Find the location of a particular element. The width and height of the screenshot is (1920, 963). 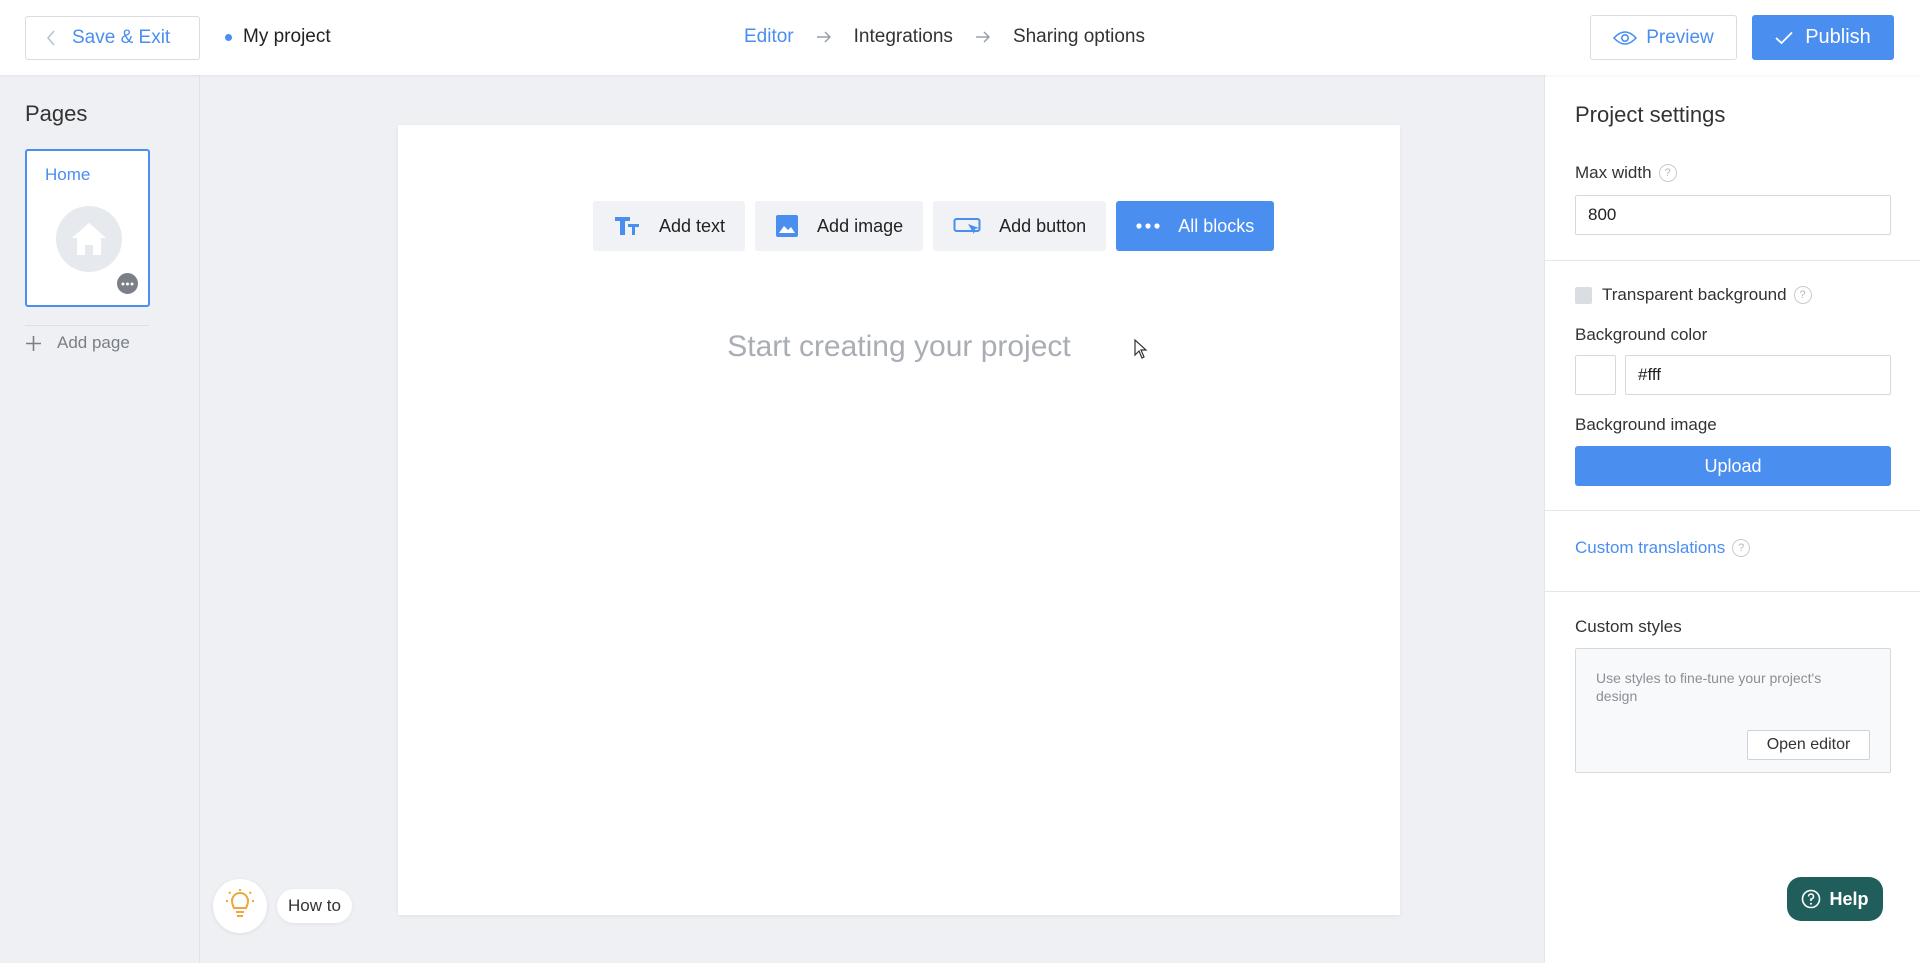

preview-label: Preview is located at coordinates (1680, 37).